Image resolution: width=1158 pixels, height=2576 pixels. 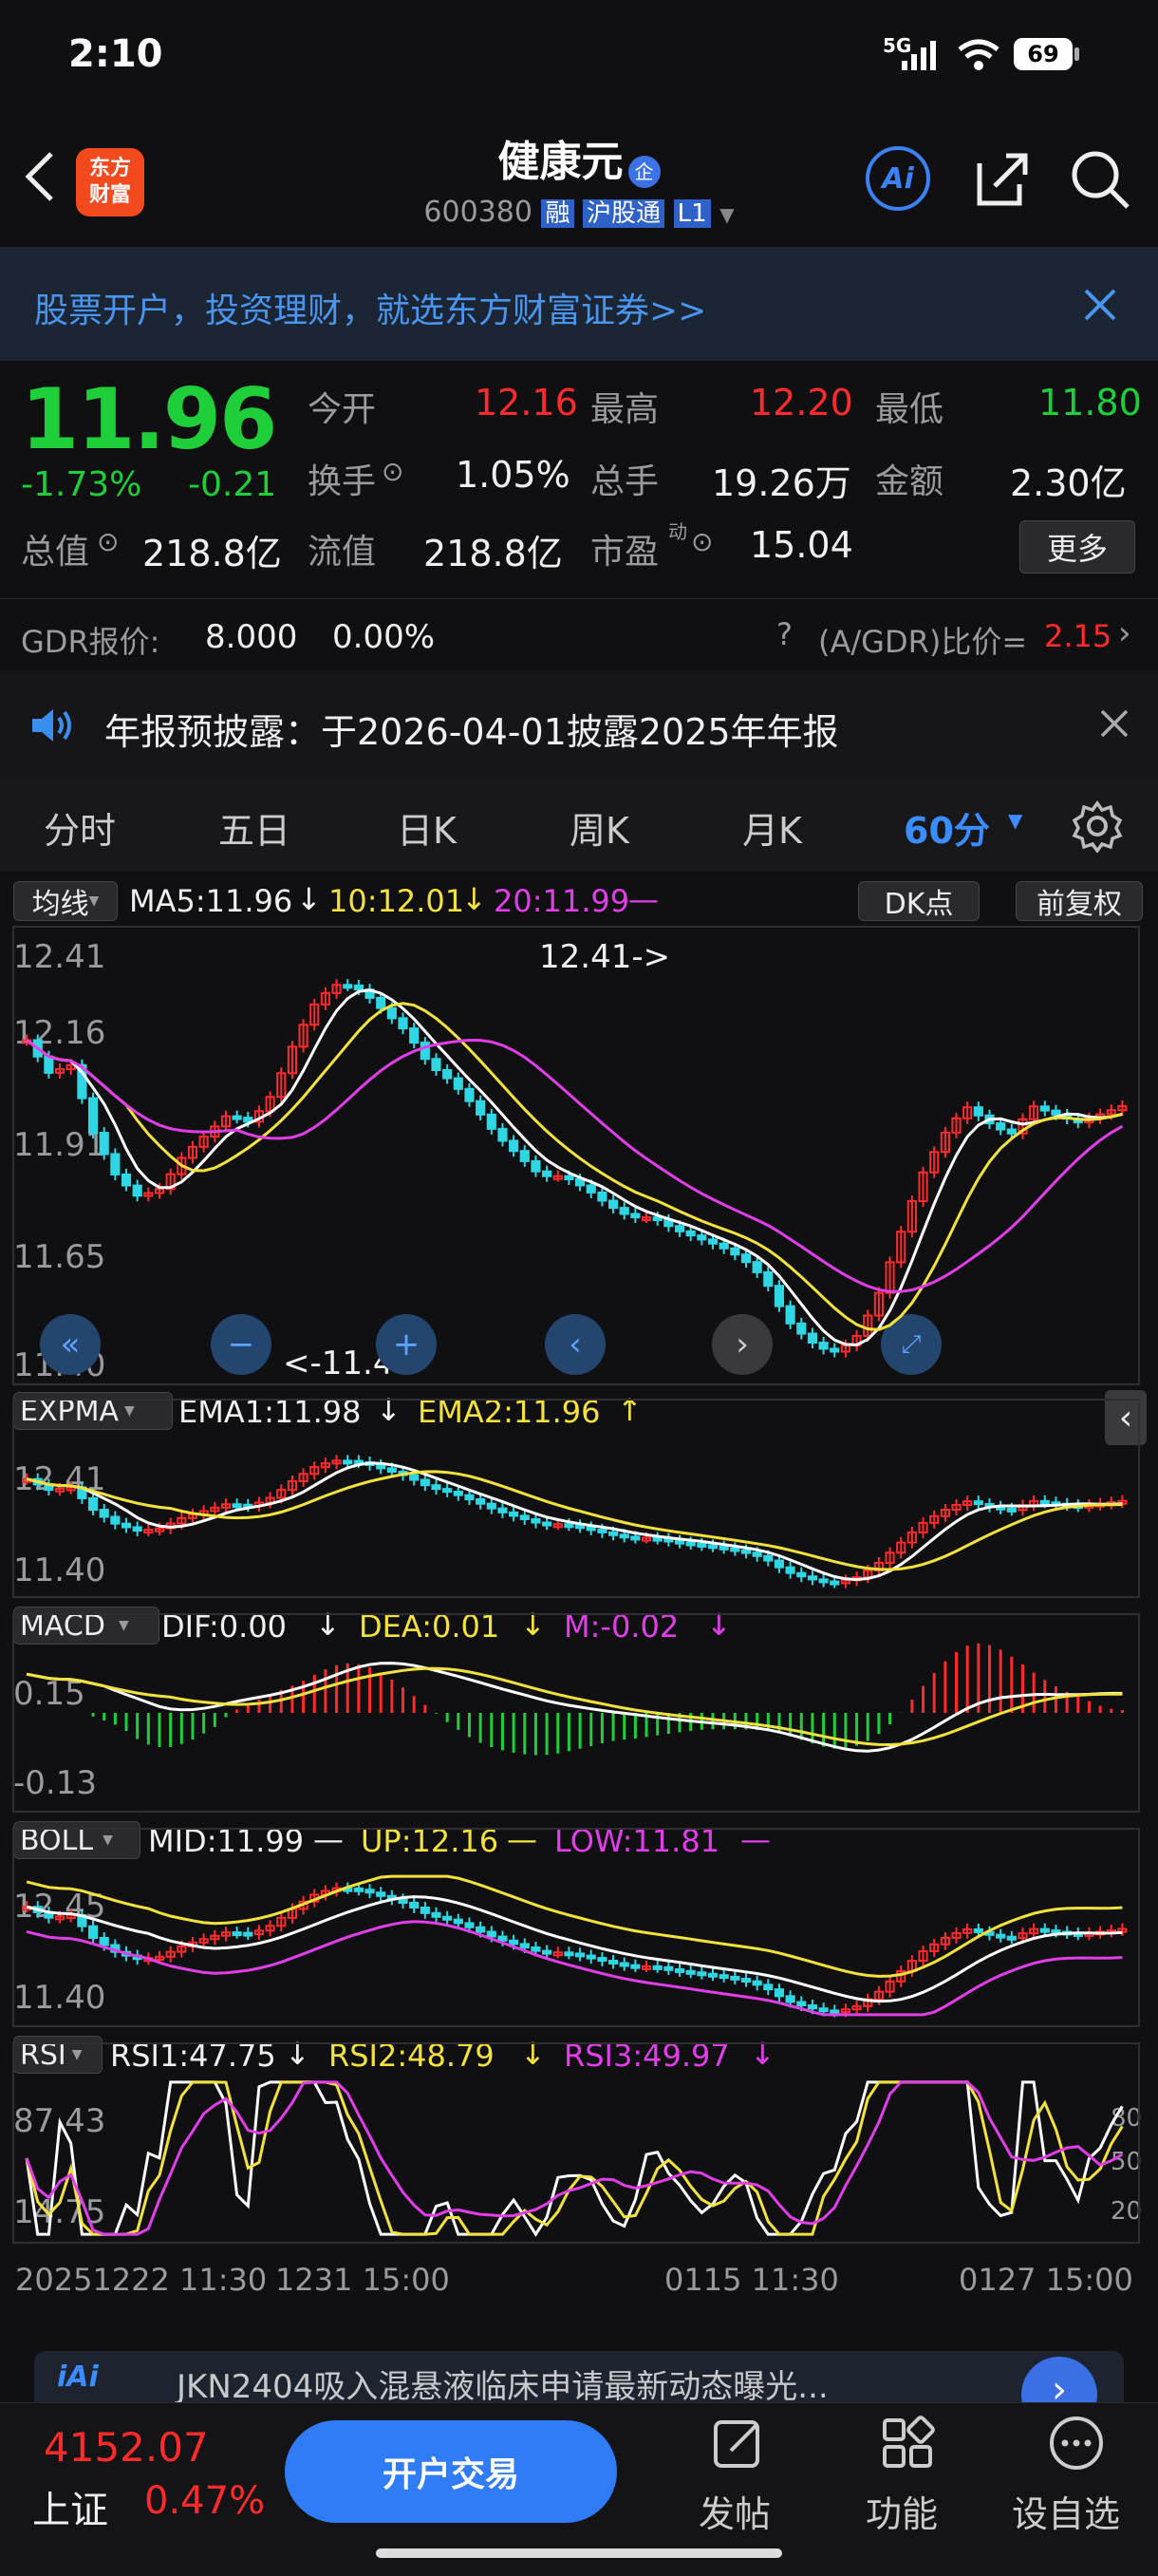 What do you see at coordinates (513, 475) in the screenshot?
I see `turnover-value: 1.05%` at bounding box center [513, 475].